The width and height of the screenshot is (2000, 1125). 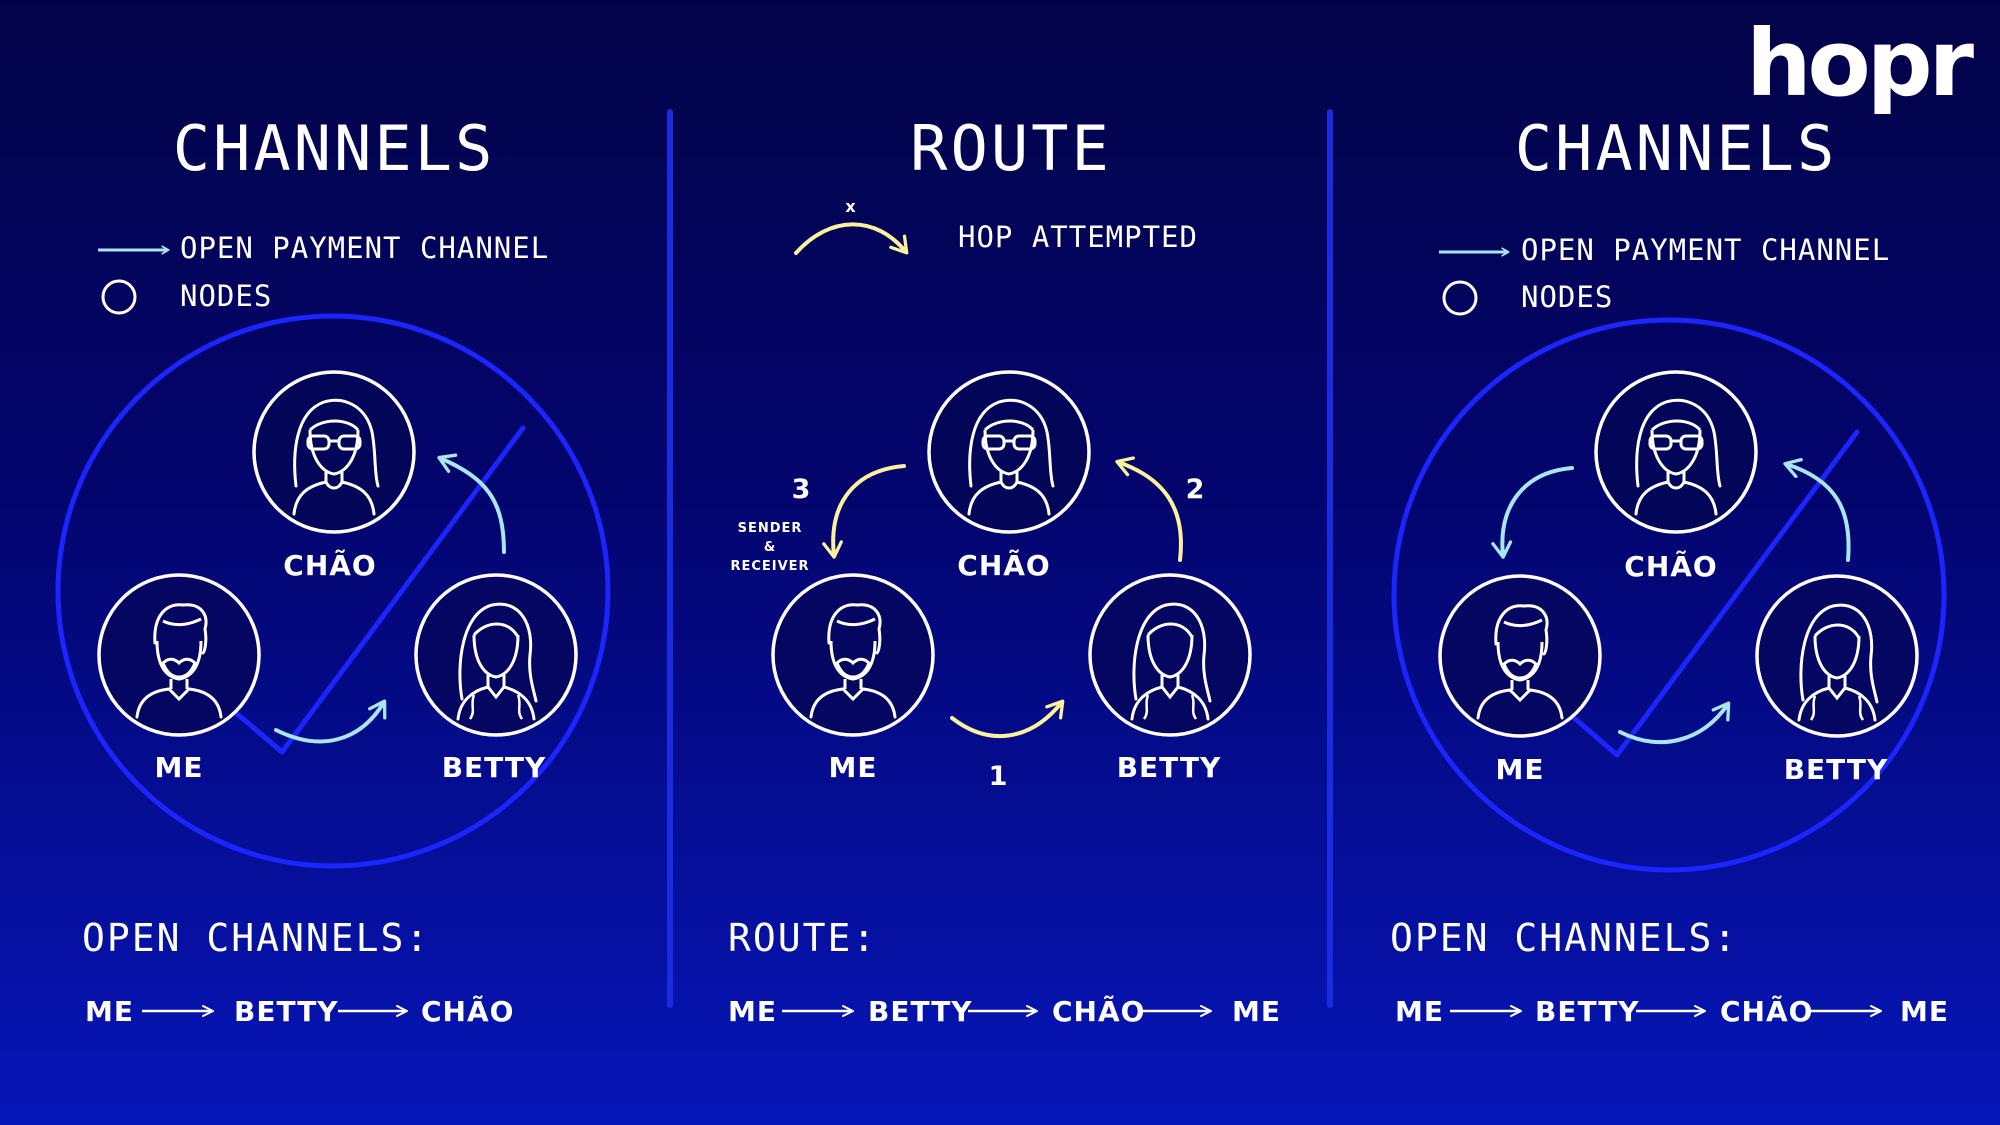 What do you see at coordinates (471, 503) in the screenshot?
I see `channel-arrow-betty-chao` at bounding box center [471, 503].